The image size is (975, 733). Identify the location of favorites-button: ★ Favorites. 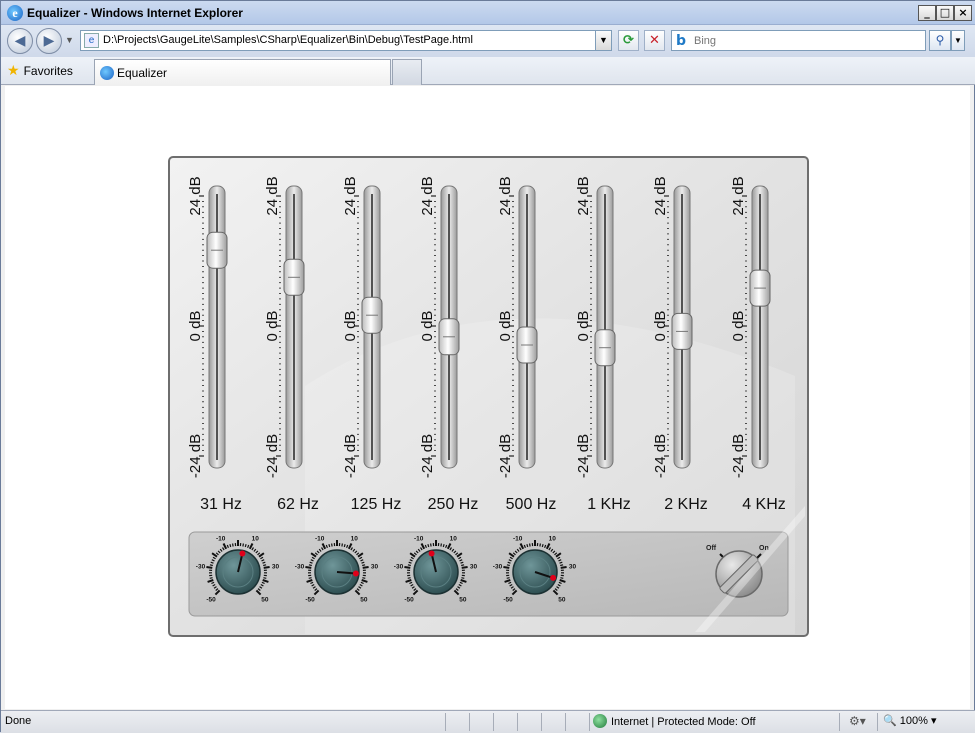
(40, 70).